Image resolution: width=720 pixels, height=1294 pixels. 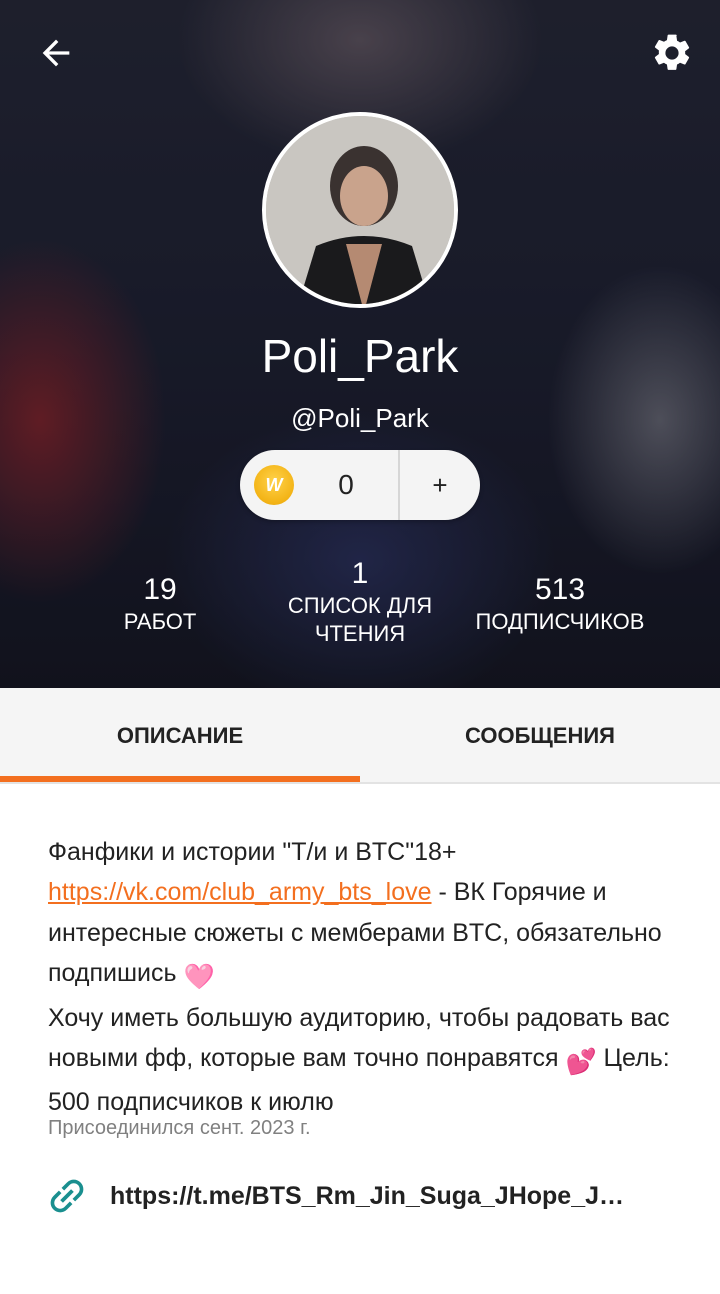 What do you see at coordinates (540, 736) in the screenshot?
I see `tab-messages: СООБЩЕНИЯ` at bounding box center [540, 736].